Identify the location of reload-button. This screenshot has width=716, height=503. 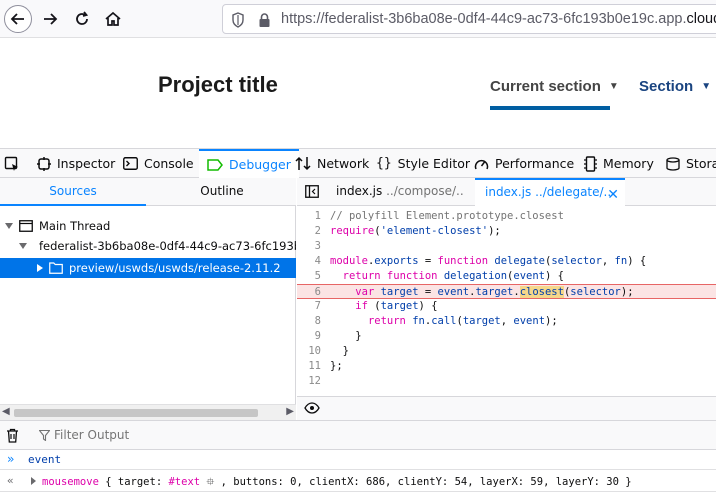
(82, 19).